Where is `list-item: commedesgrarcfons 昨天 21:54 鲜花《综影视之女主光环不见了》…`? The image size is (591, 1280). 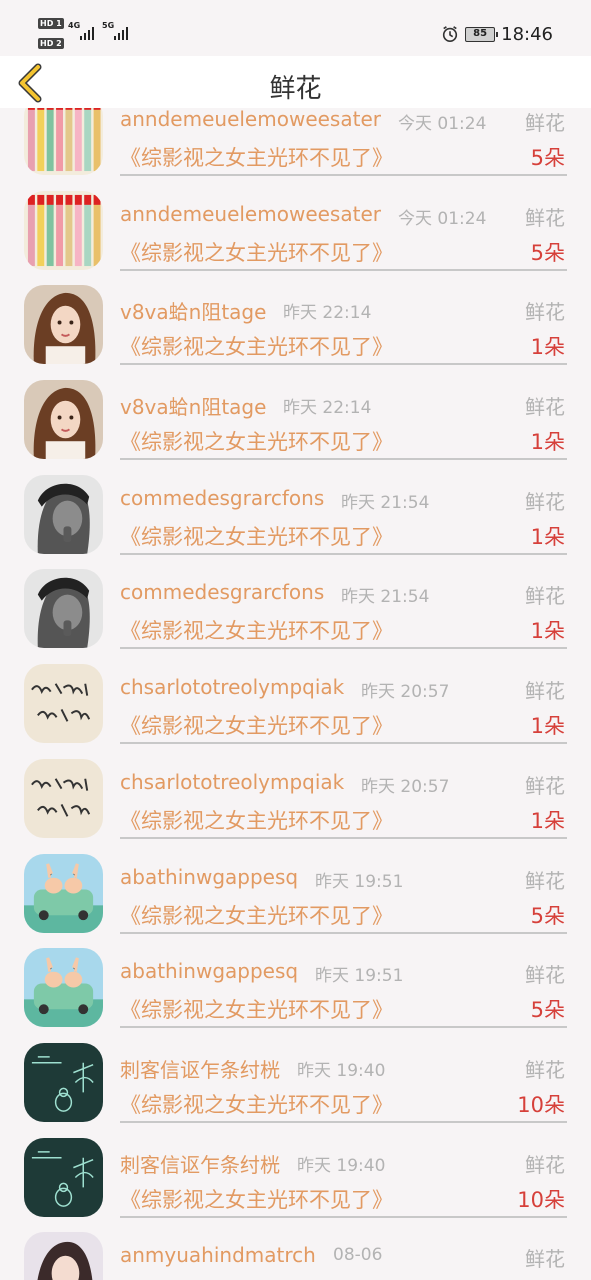 list-item: commedesgrarcfons 昨天 21:54 鲜花《综影视之女主光环不见了》… is located at coordinates (295, 606).